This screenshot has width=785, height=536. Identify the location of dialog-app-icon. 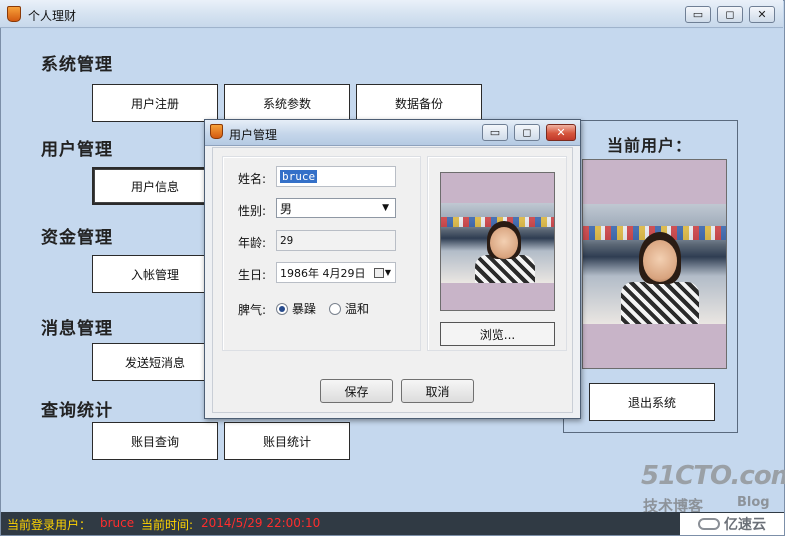
(216, 131).